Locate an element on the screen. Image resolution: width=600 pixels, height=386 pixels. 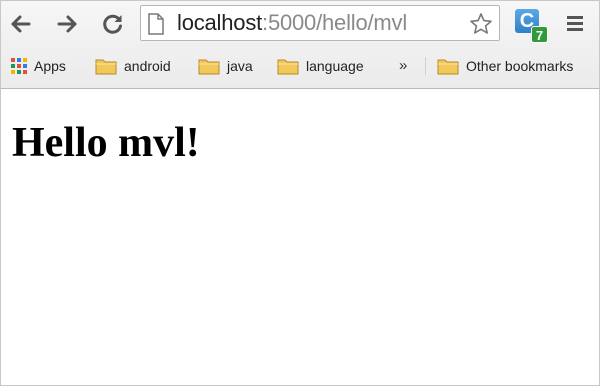
forward-button is located at coordinates (68, 24).